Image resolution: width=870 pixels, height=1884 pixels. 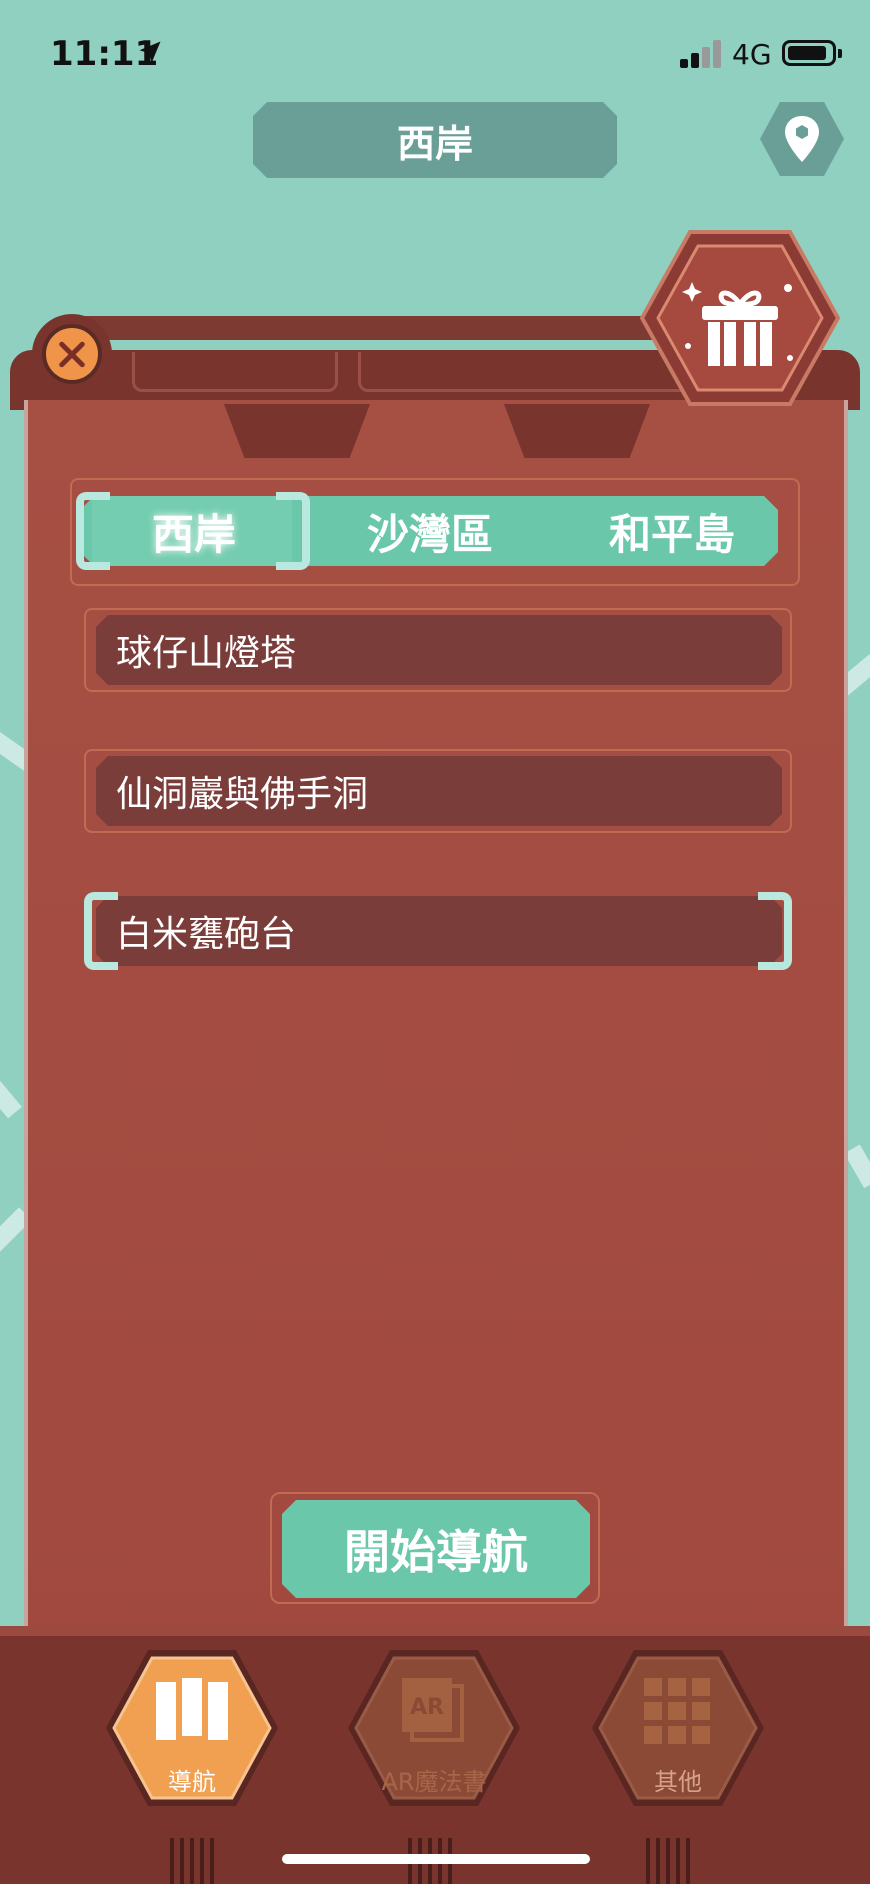 What do you see at coordinates (678, 1782) in the screenshot?
I see `nav-label: 其他` at bounding box center [678, 1782].